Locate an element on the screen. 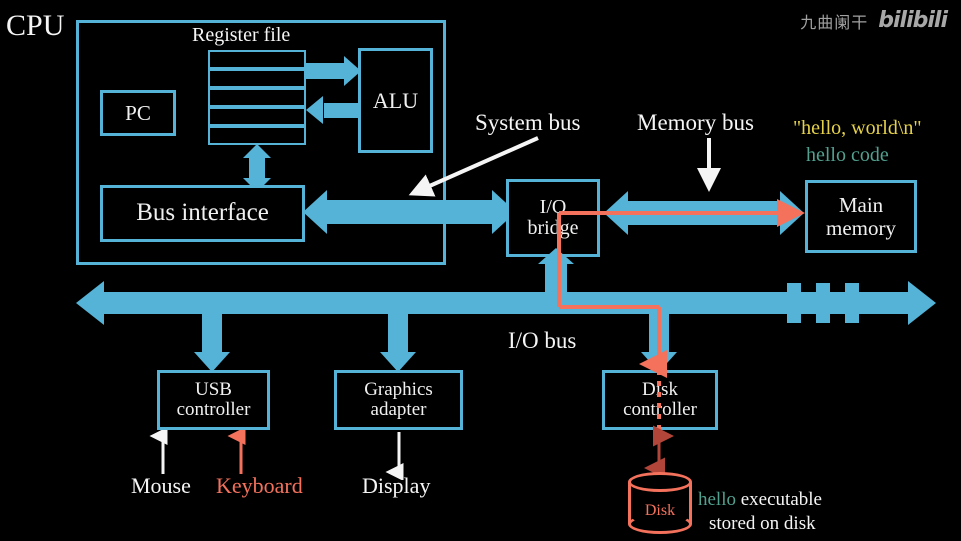 The image size is (961, 541). pc-box: PC is located at coordinates (138, 113).